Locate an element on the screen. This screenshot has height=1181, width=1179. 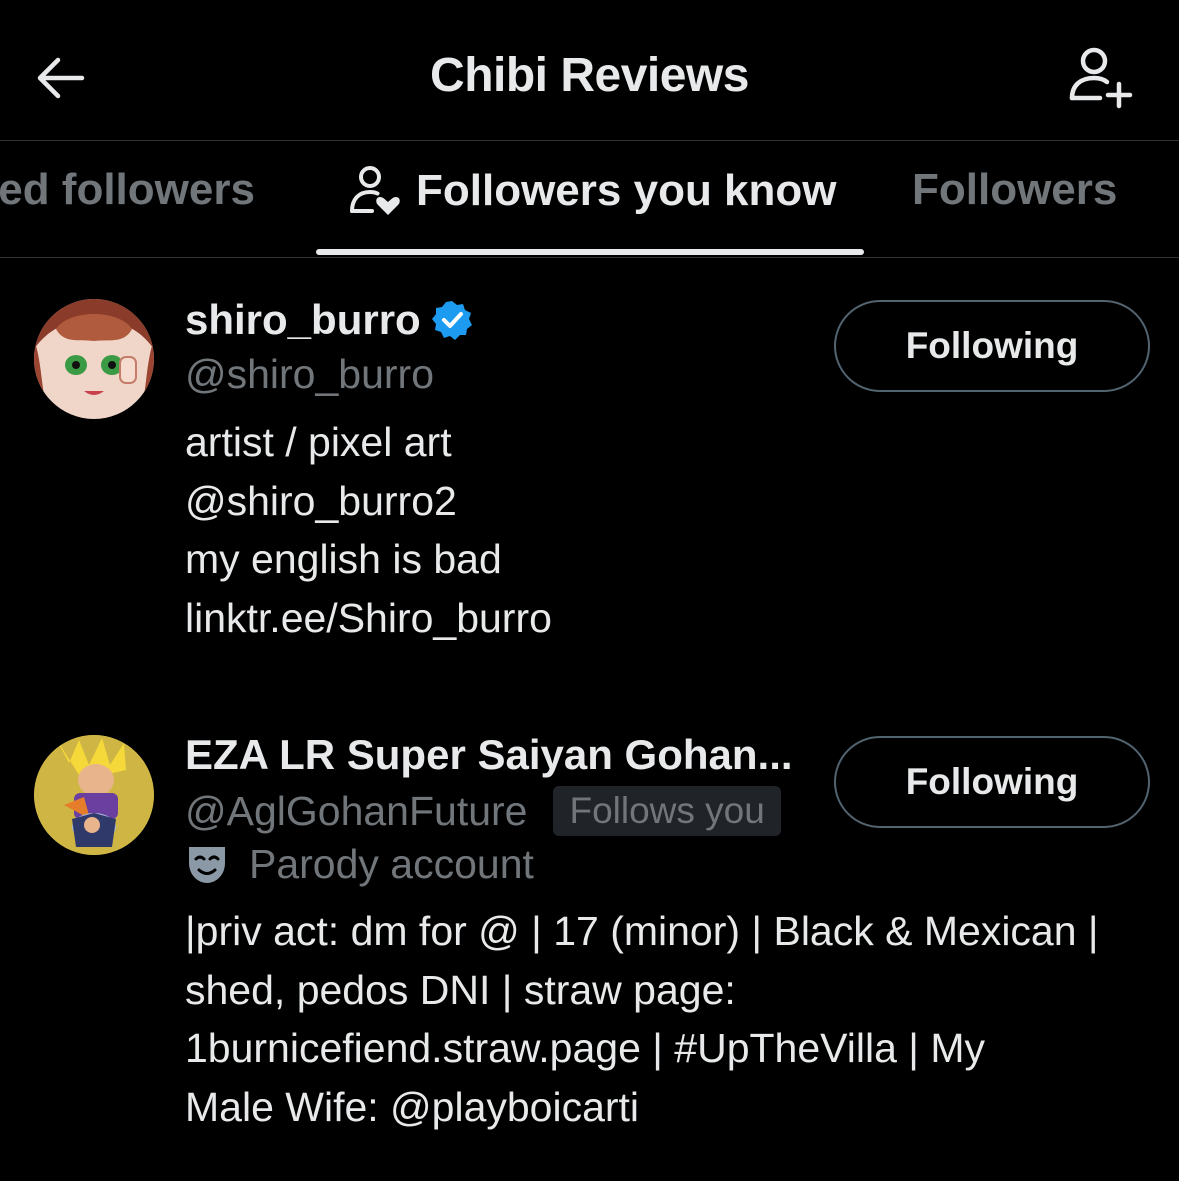
person-heart-icon is located at coordinates (375, 190).